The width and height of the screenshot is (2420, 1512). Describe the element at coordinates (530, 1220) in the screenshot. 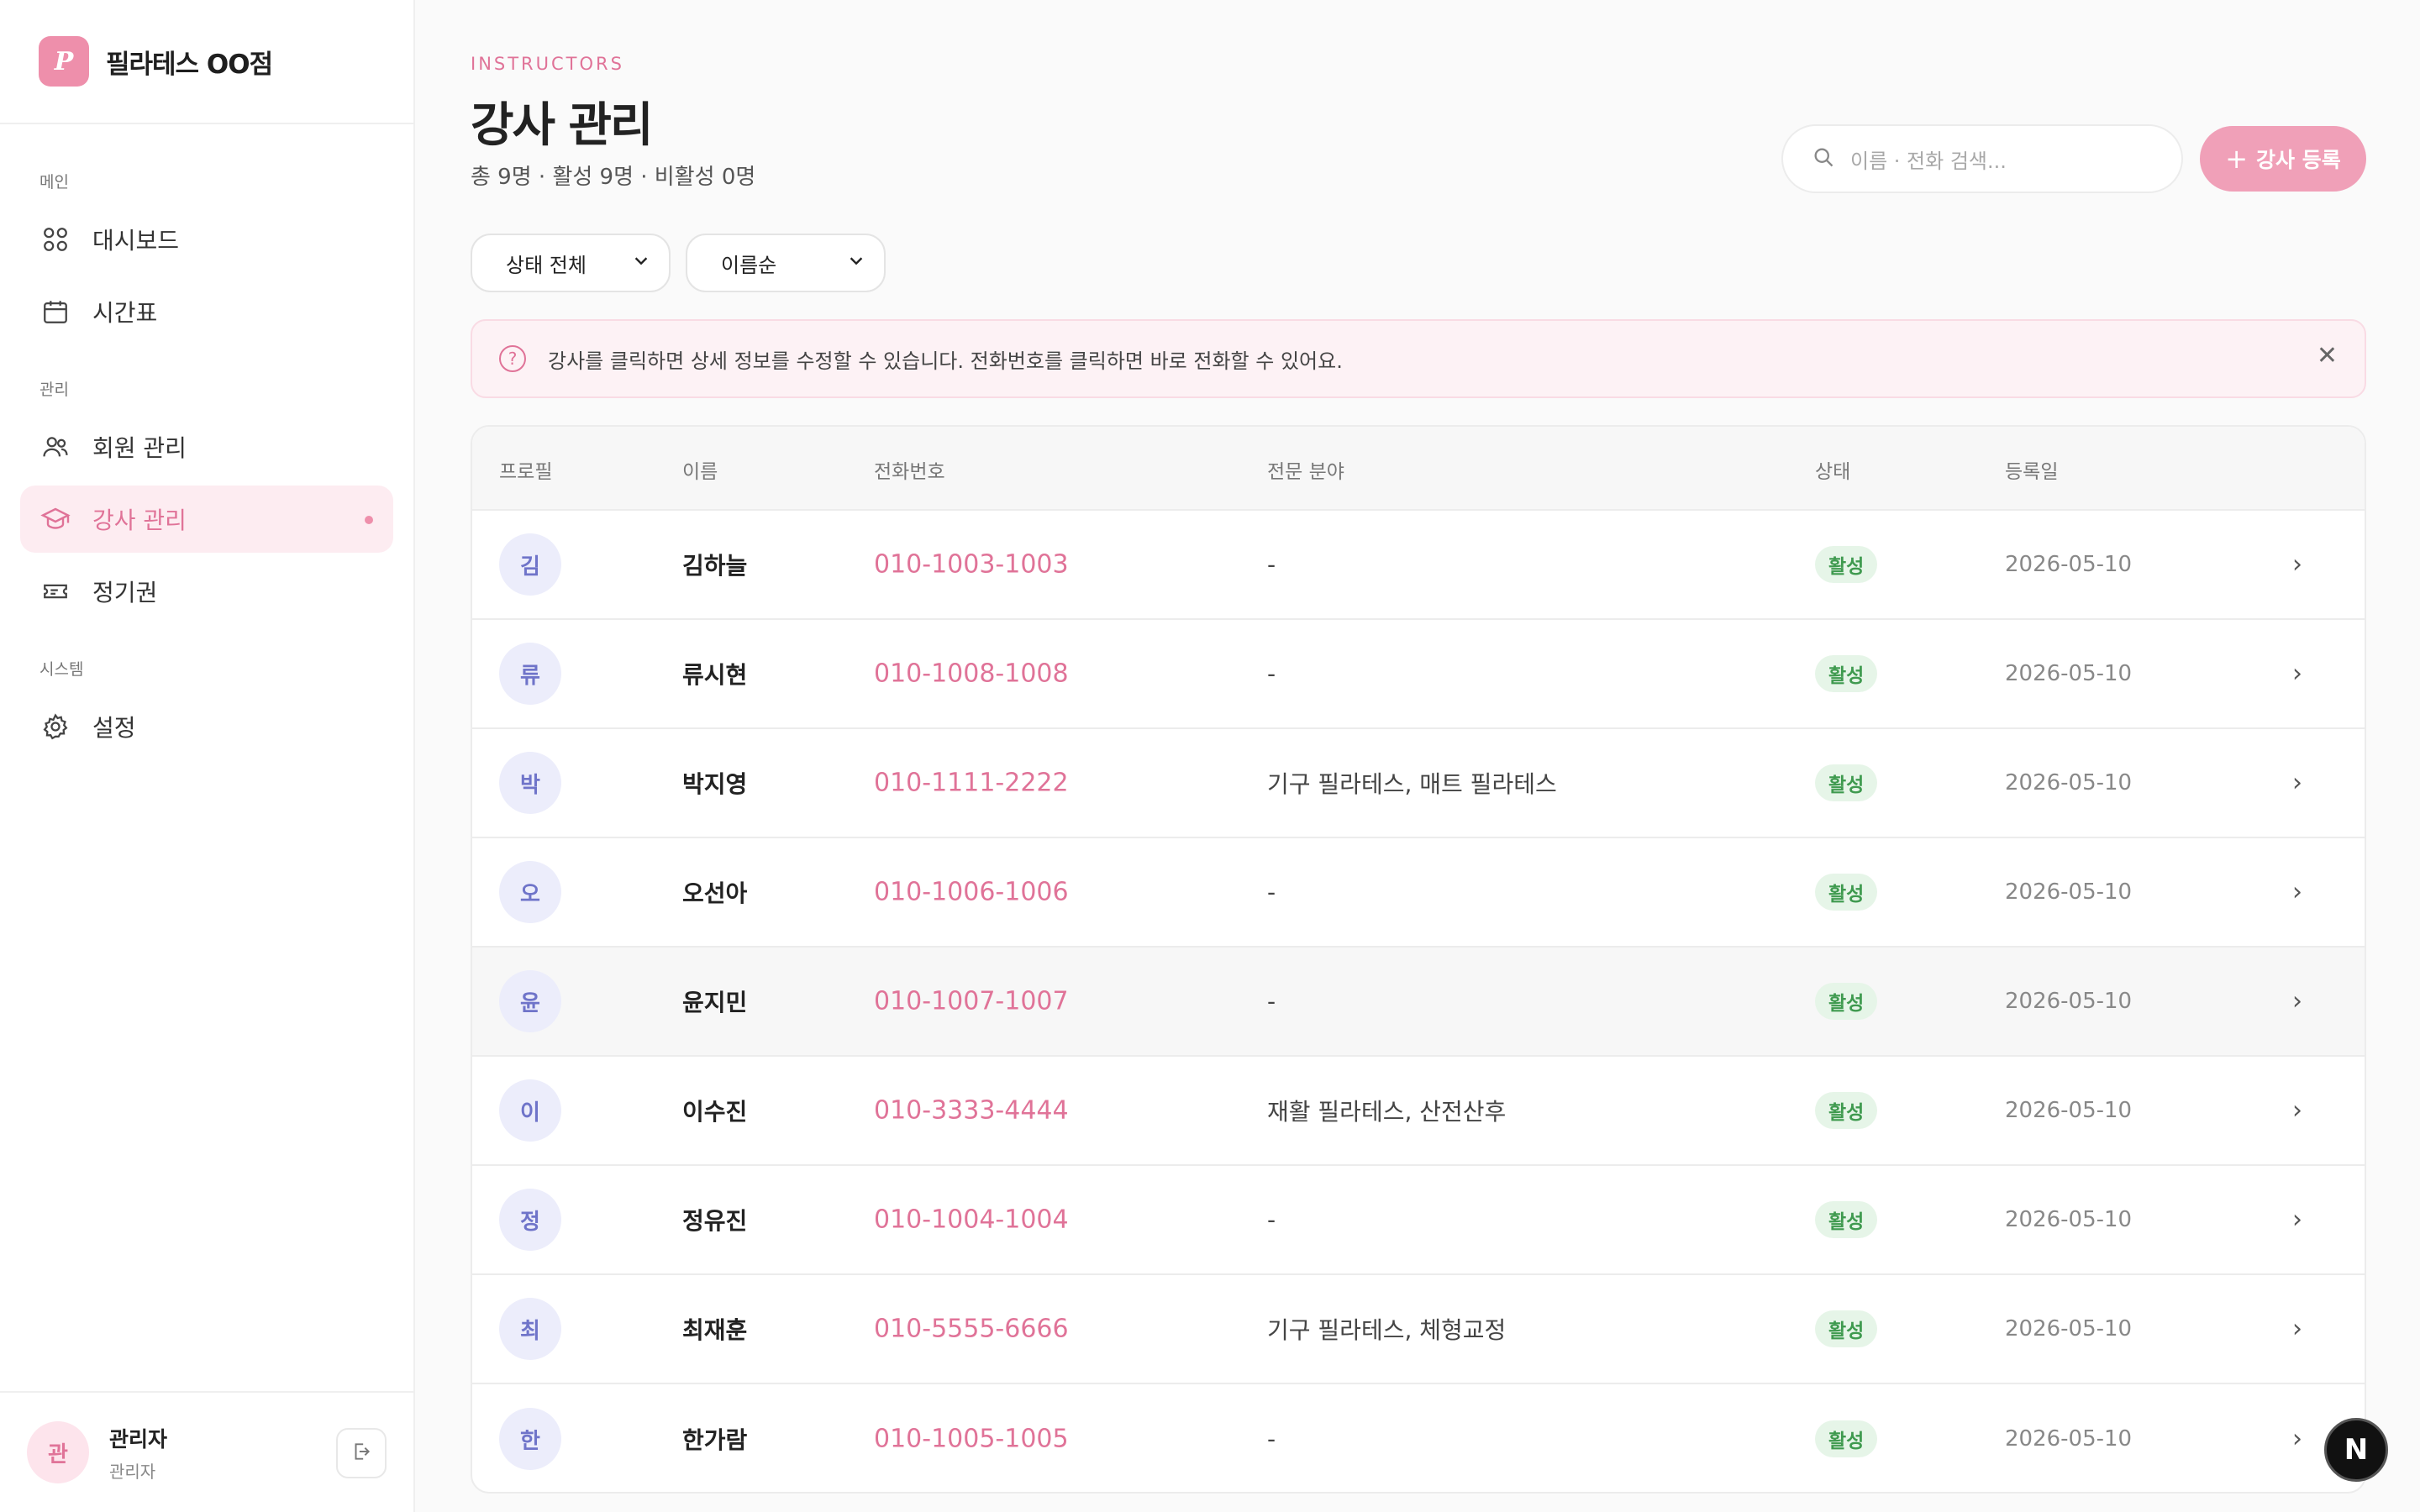

I see `avatar: 정` at that location.